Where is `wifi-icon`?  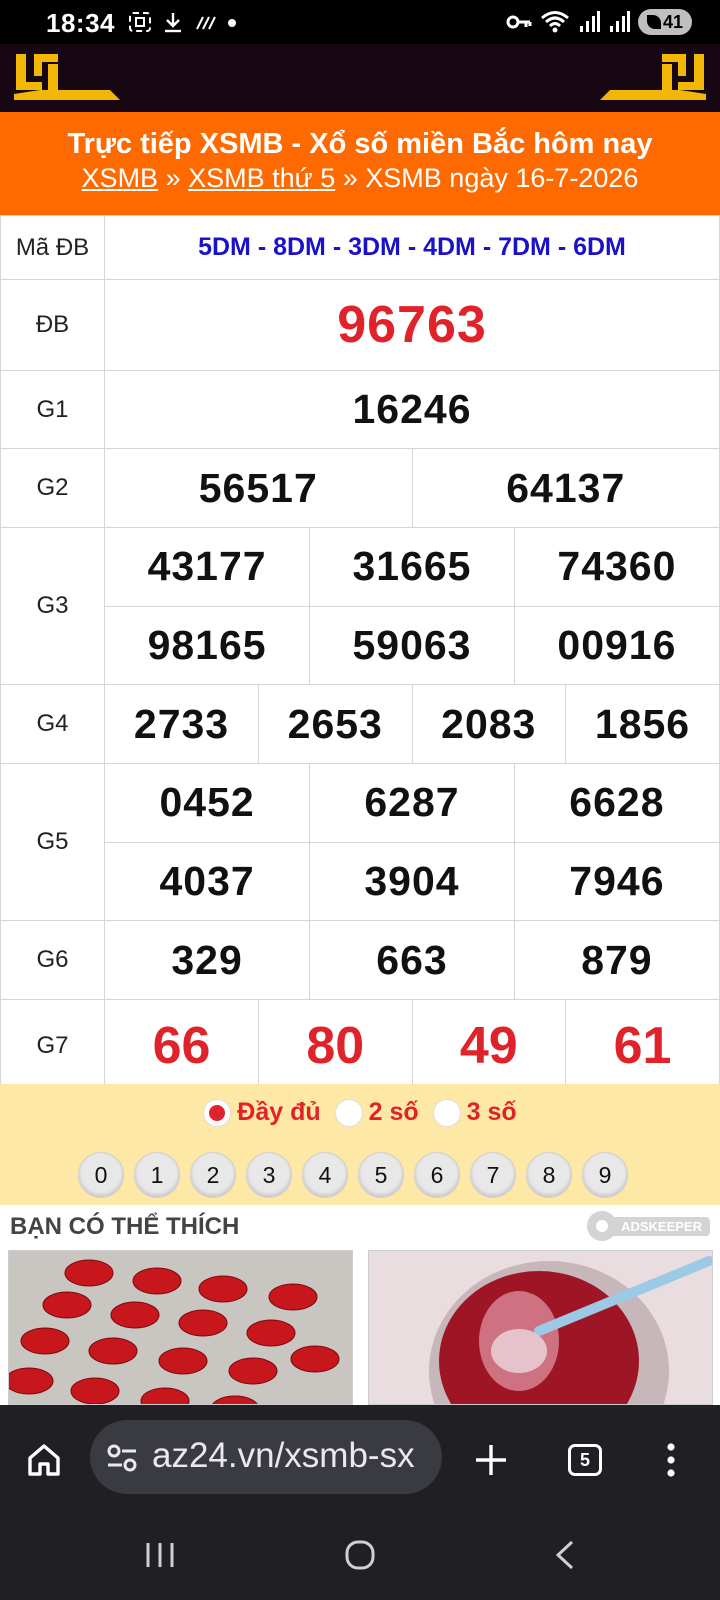
wifi-icon is located at coordinates (555, 22).